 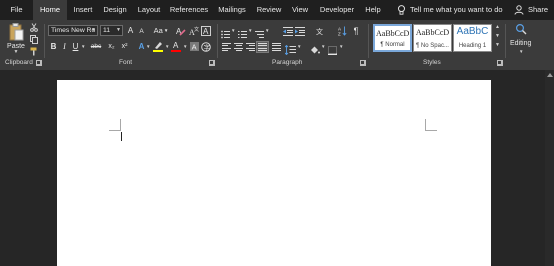 I want to click on enclose-characters-icon: 字, so click(x=206, y=47).